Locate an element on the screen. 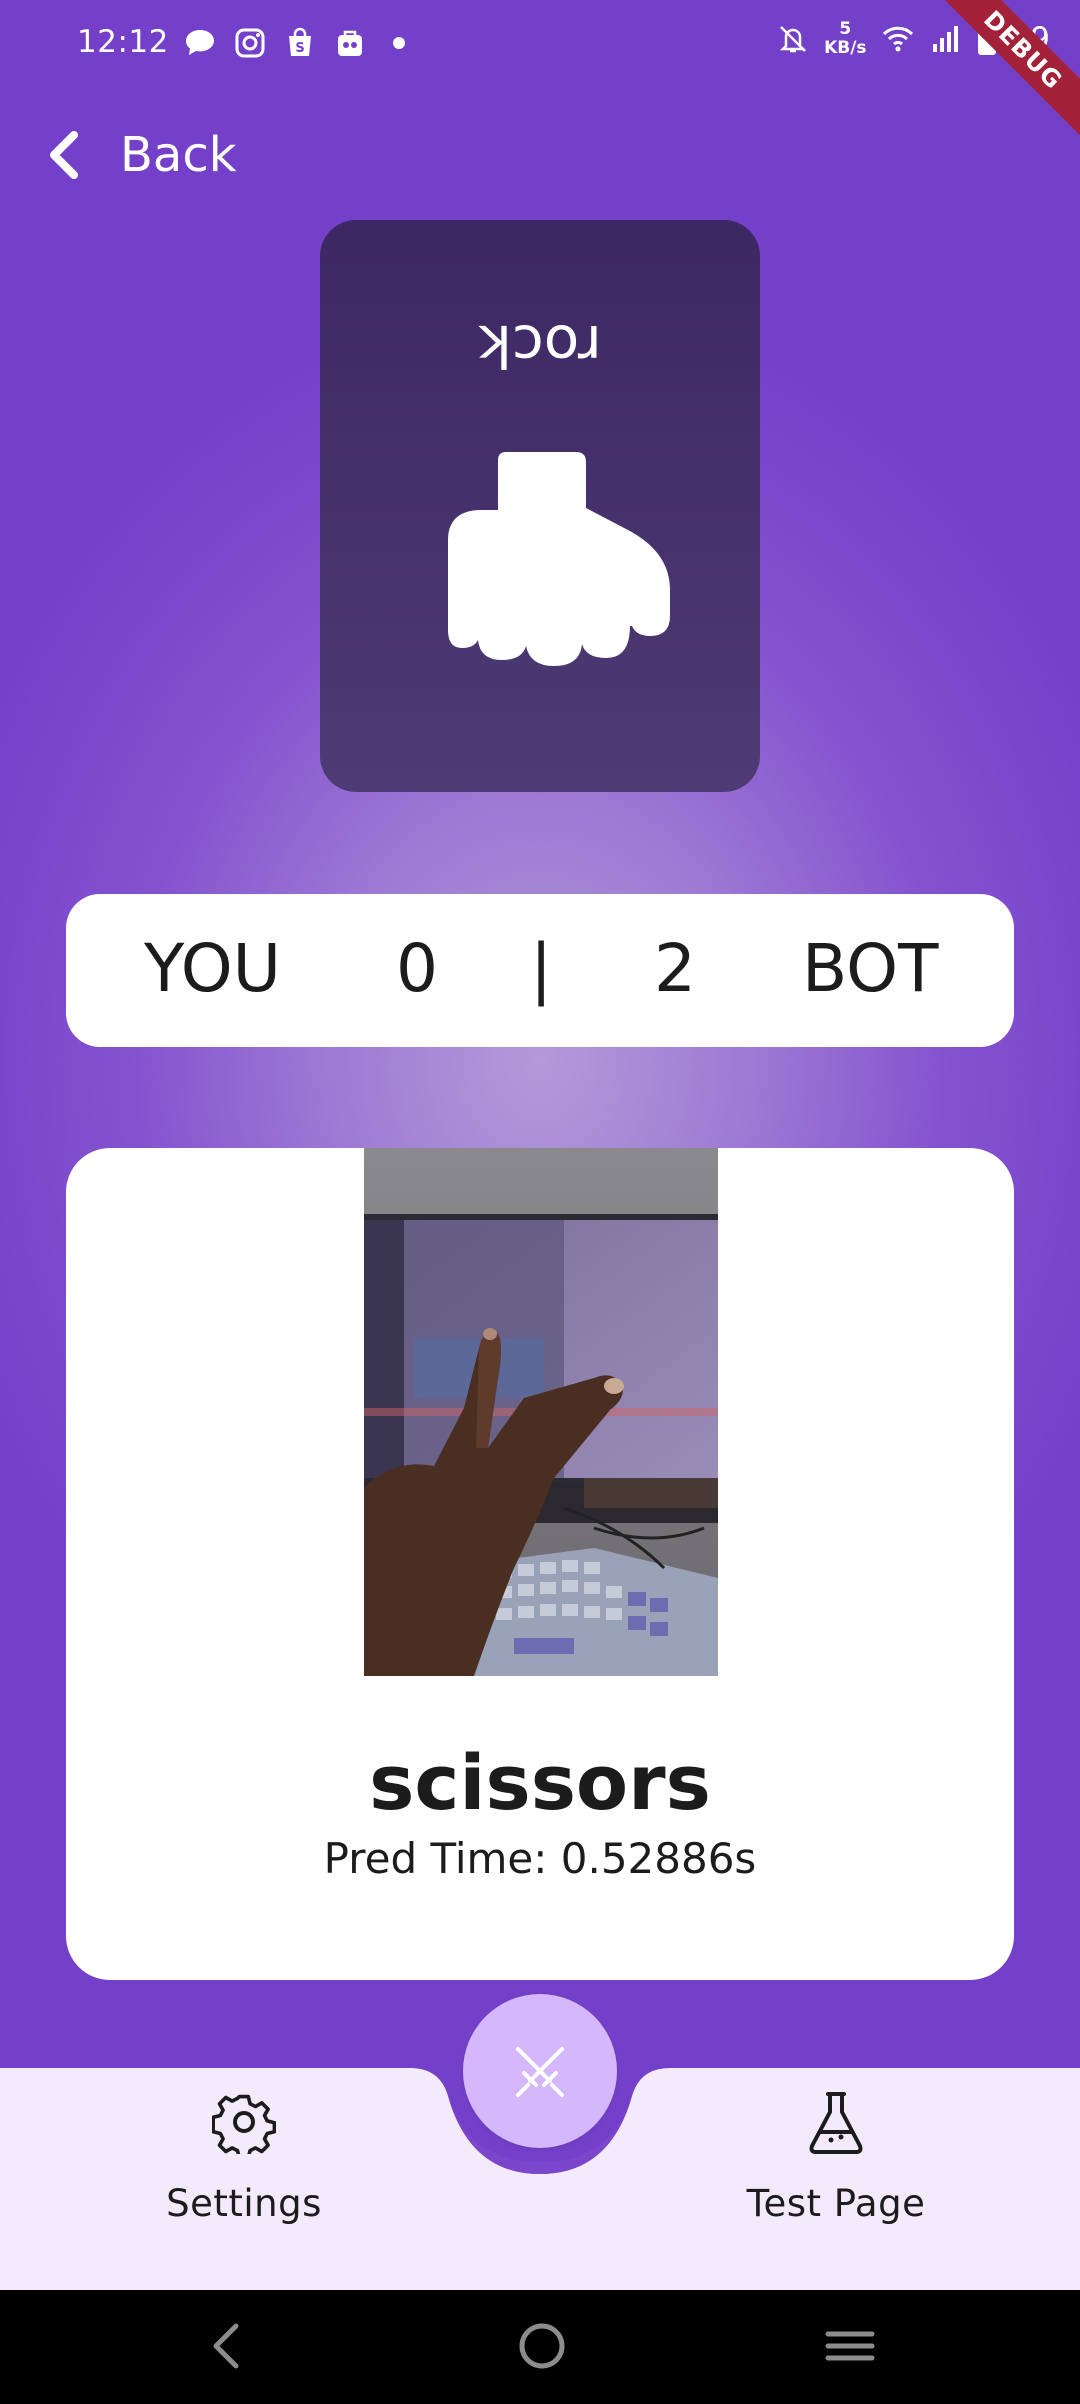 This screenshot has width=1080, height=2404. scoreboard: YOU 0 | 2 BOT is located at coordinates (540, 970).